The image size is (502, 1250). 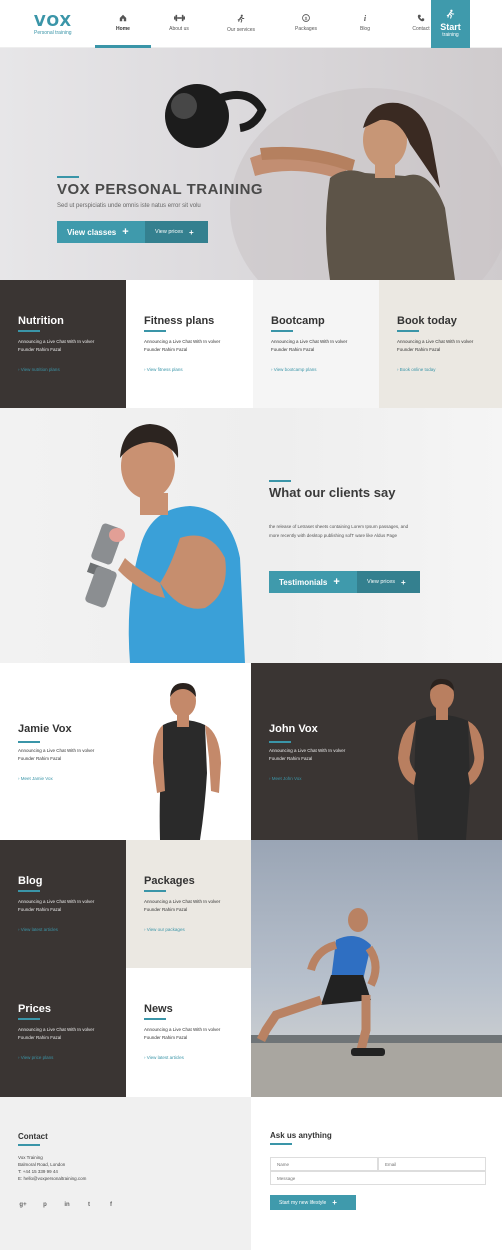 What do you see at coordinates (285, 778) in the screenshot?
I see `trainer-link: › Meet John Vox` at bounding box center [285, 778].